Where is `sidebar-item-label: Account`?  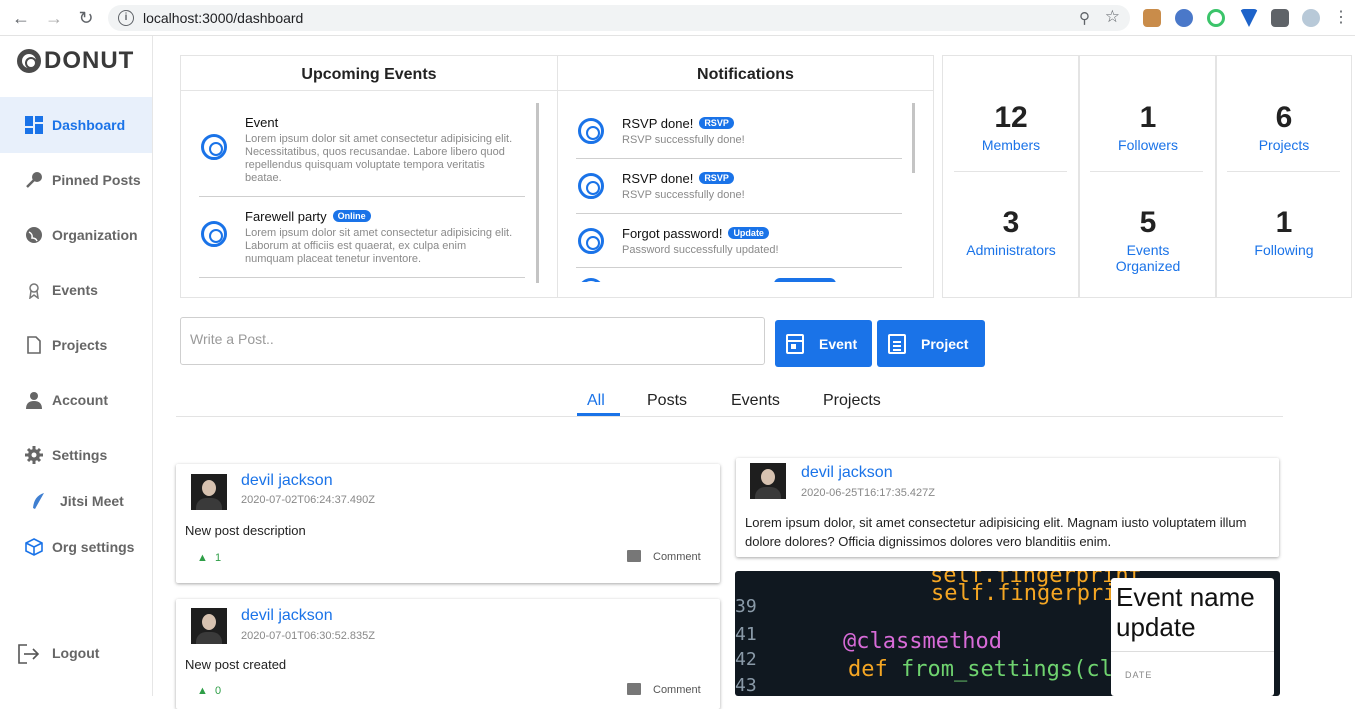
sidebar-item-label: Account is located at coordinates (80, 400).